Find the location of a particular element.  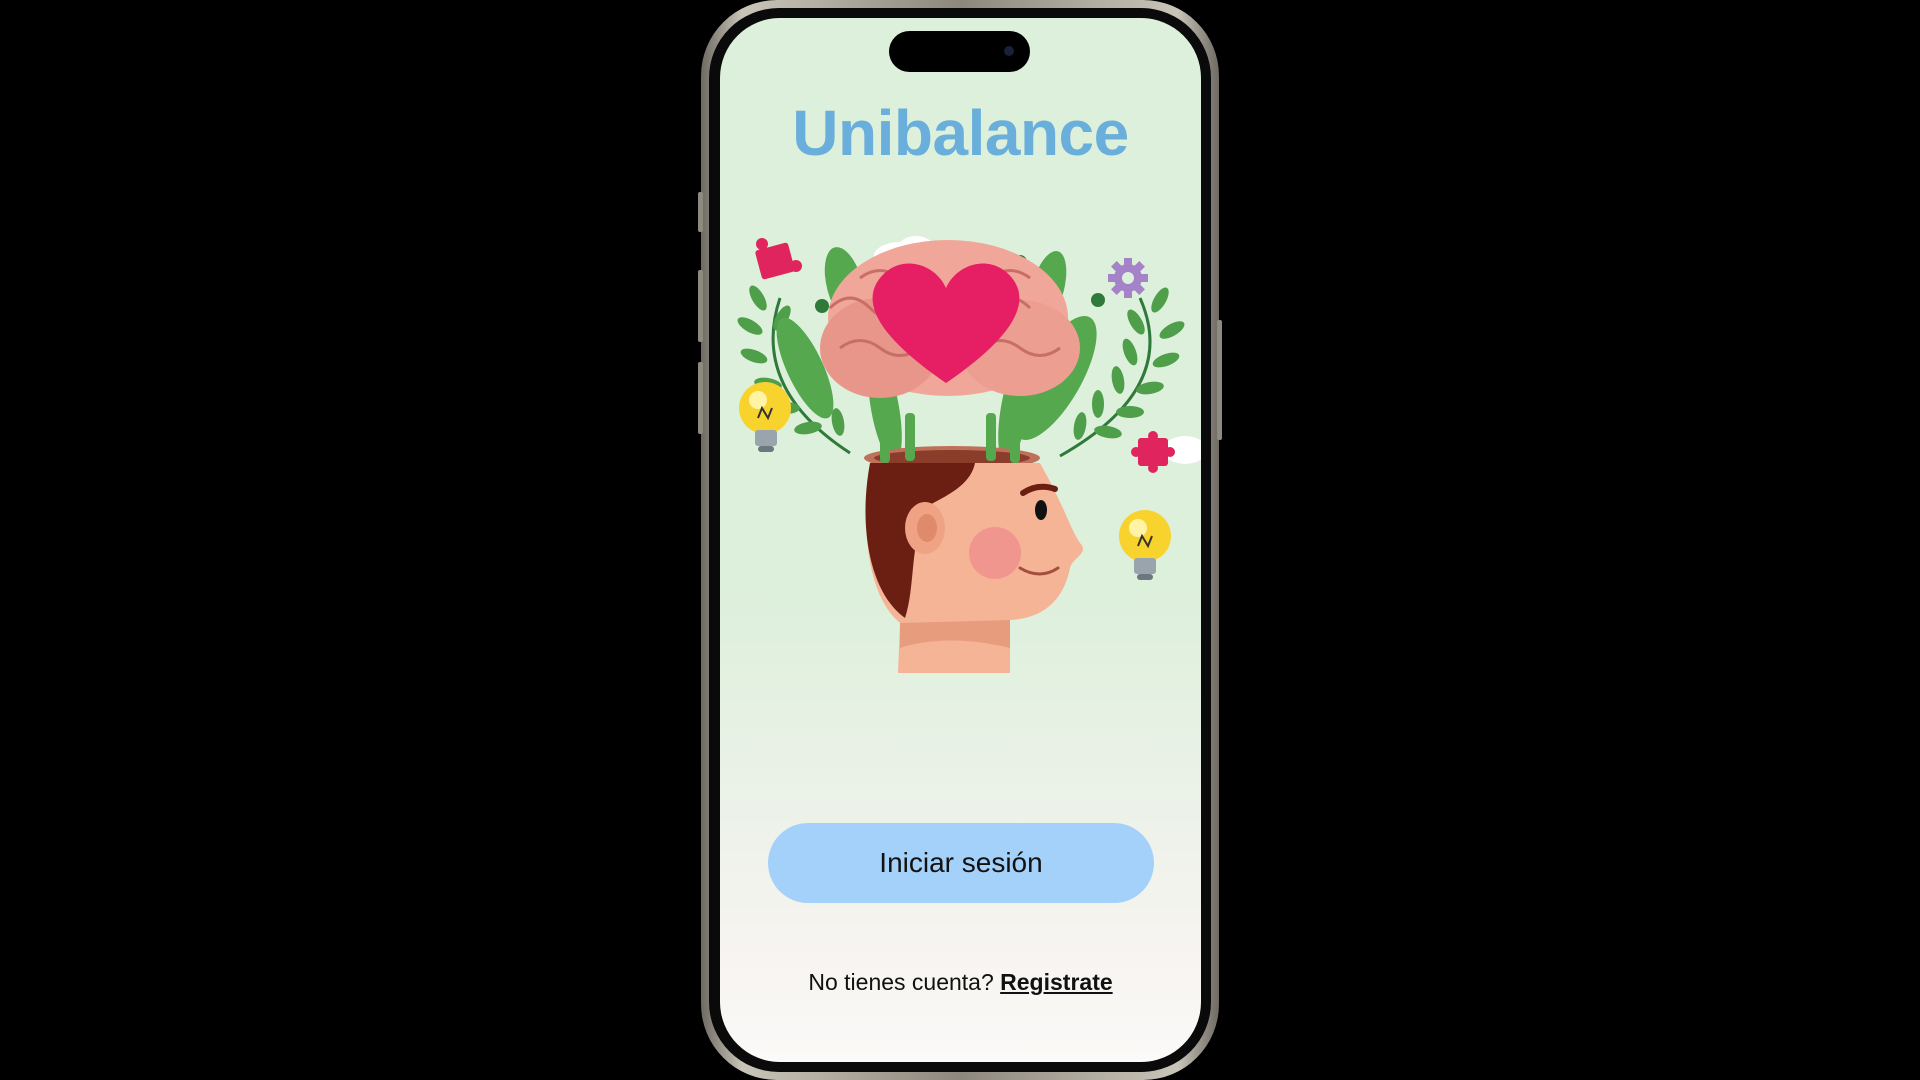

action-button is located at coordinates (700, 212).